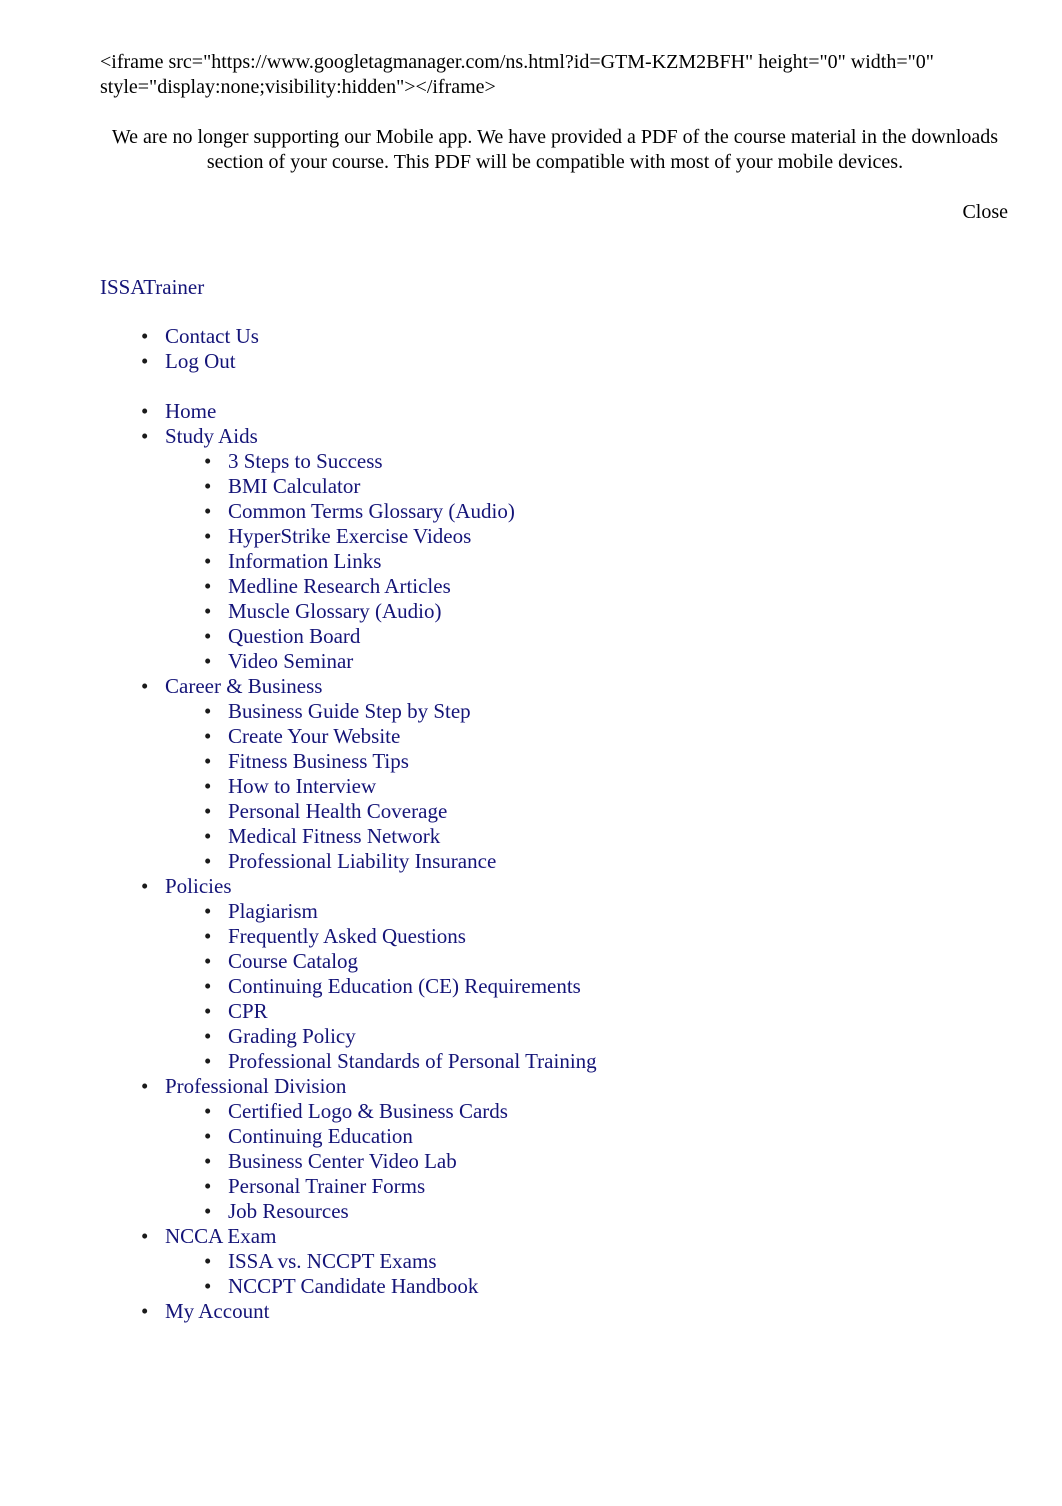  I want to click on nav-subitem-medline-research-articles: • Medline Research Articles, so click(531, 586).